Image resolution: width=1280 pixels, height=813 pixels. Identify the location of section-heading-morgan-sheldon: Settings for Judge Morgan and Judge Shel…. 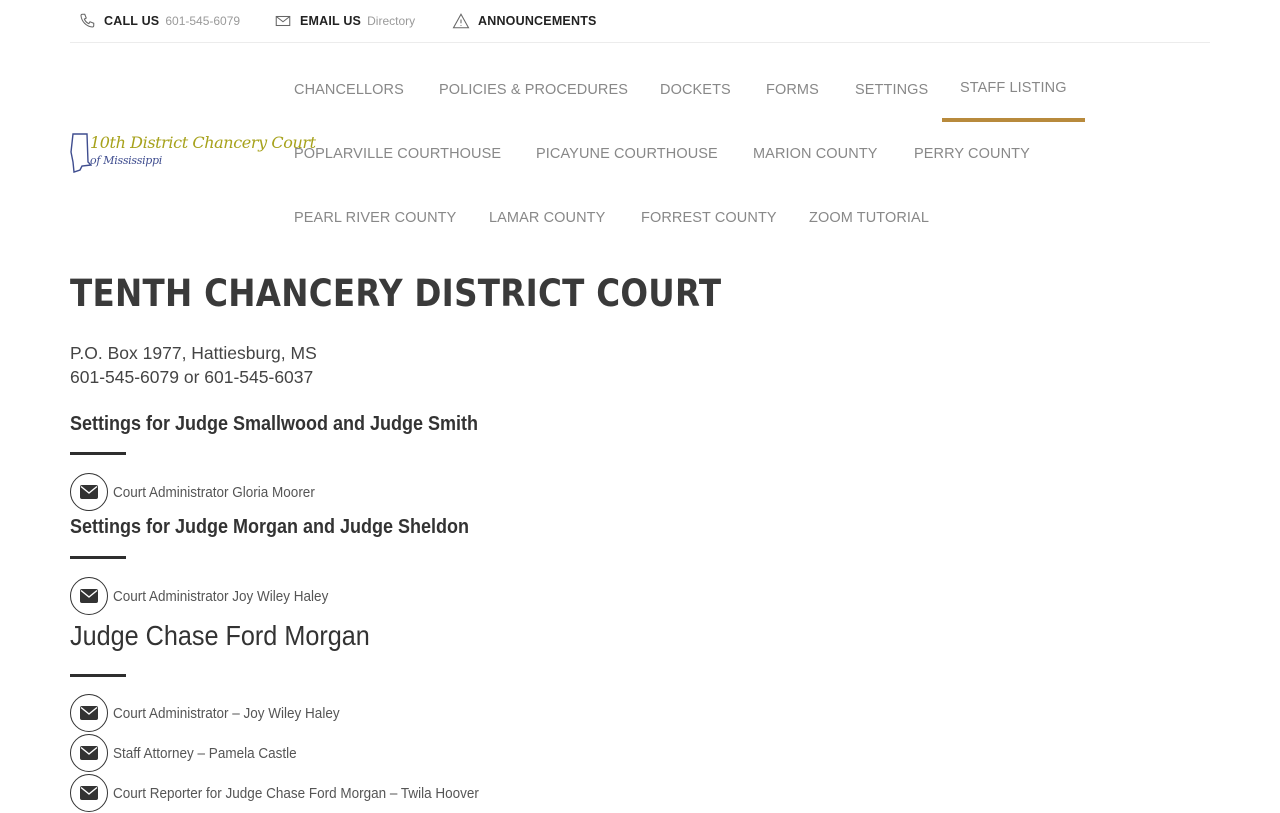
(270, 527).